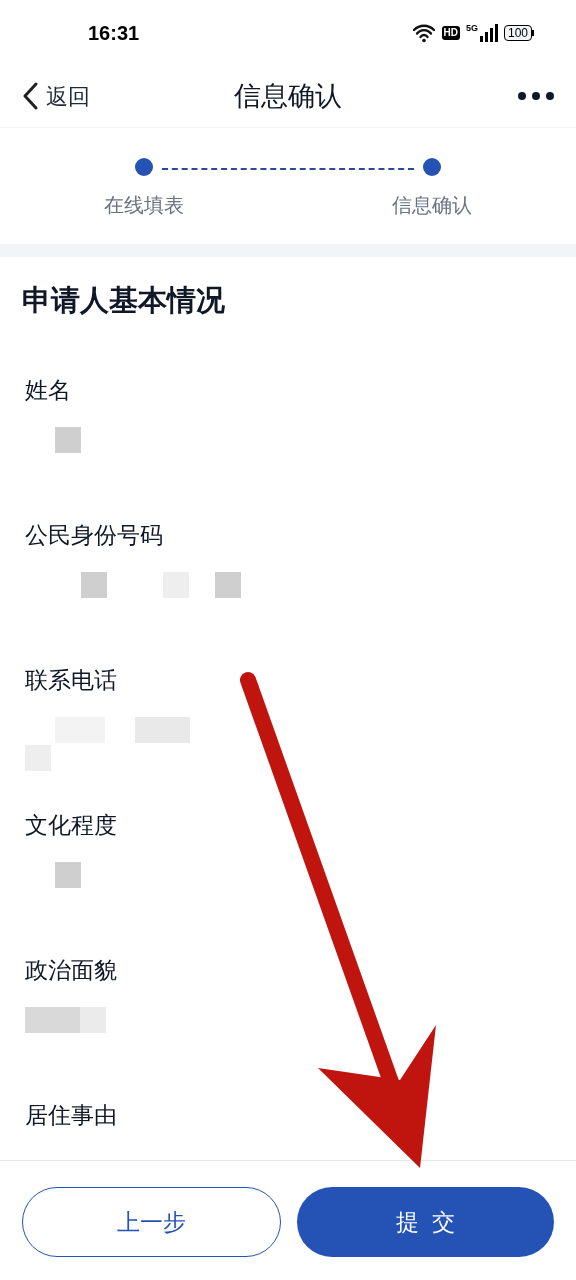 This screenshot has width=576, height=1280. Describe the element at coordinates (423, 32) in the screenshot. I see `wifi-icon` at that location.